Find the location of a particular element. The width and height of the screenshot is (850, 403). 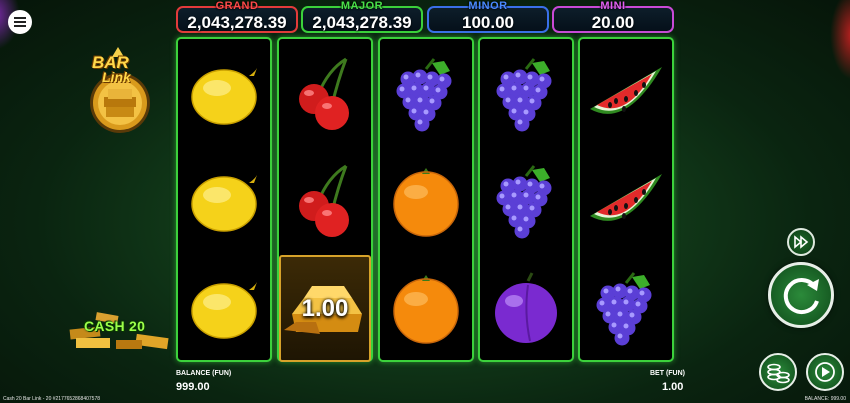

jackpot-minor: MINOR 100.00 is located at coordinates (488, 16).